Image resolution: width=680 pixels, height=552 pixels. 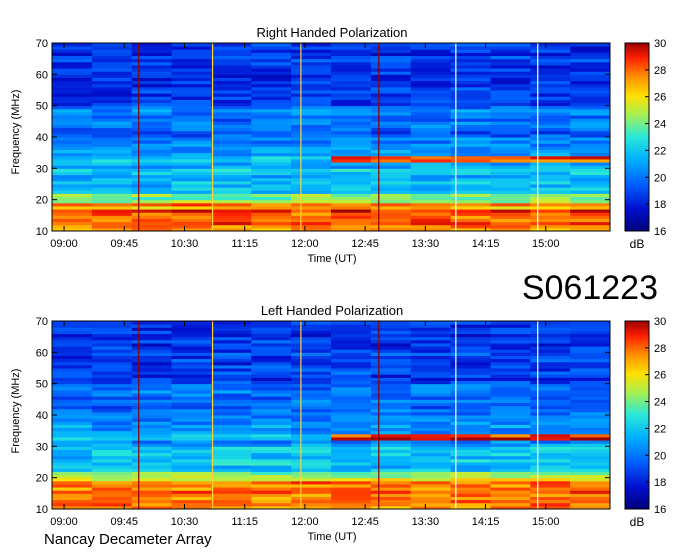 What do you see at coordinates (42, 416) in the screenshot?
I see `y-tick-label: 40` at bounding box center [42, 416].